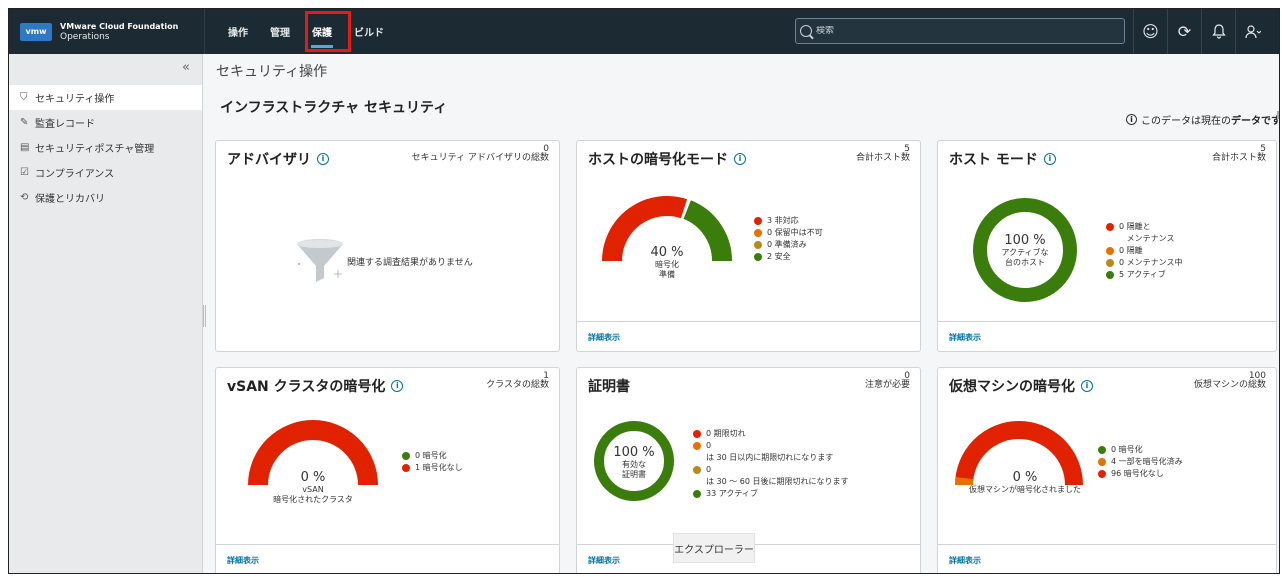 The height and width of the screenshot is (577, 1282). Describe the element at coordinates (1150, 31) in the screenshot. I see `smiley-icon: ☺` at that location.